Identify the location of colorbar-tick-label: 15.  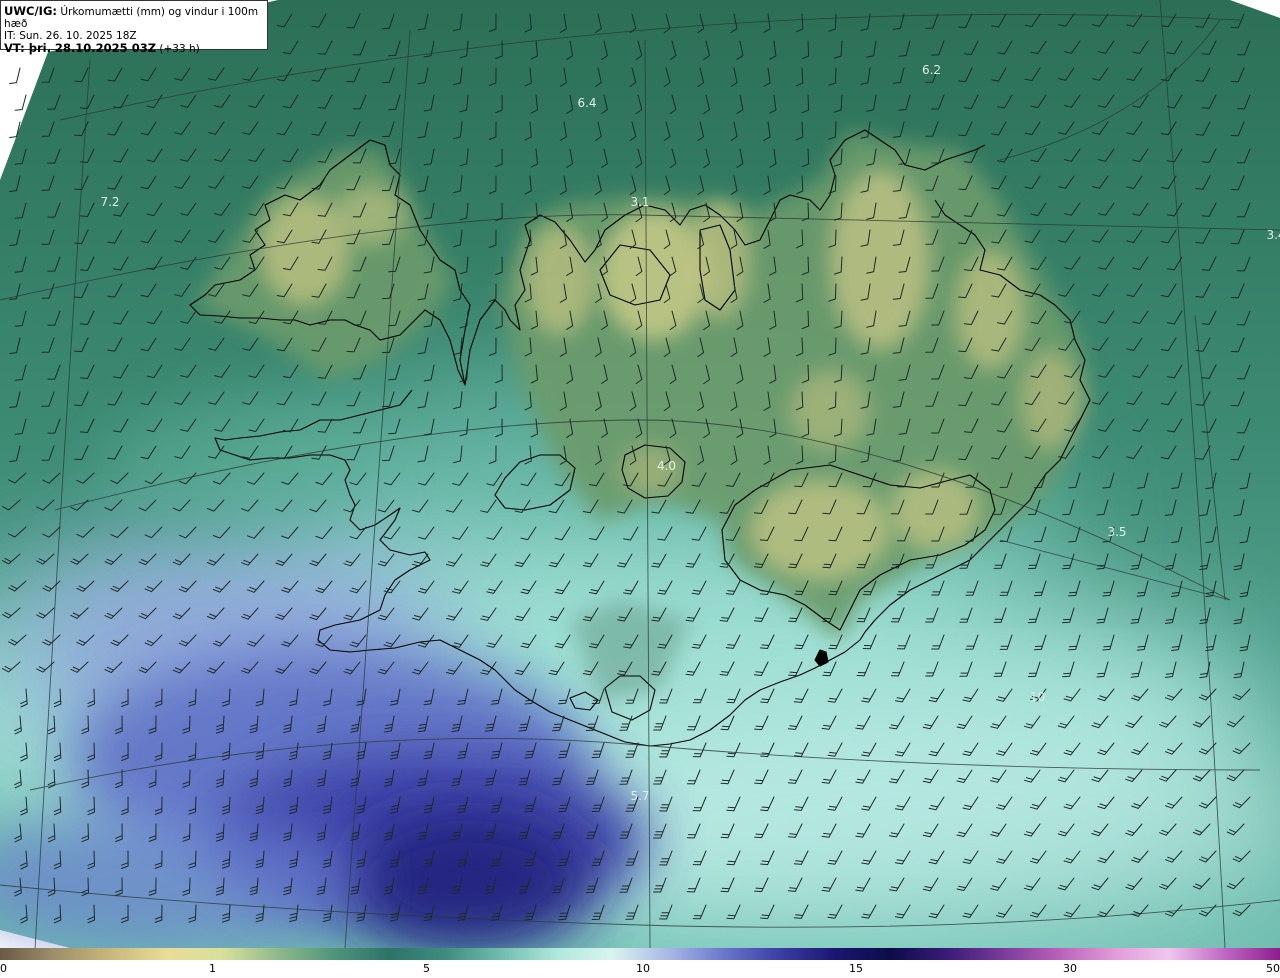
(856, 968).